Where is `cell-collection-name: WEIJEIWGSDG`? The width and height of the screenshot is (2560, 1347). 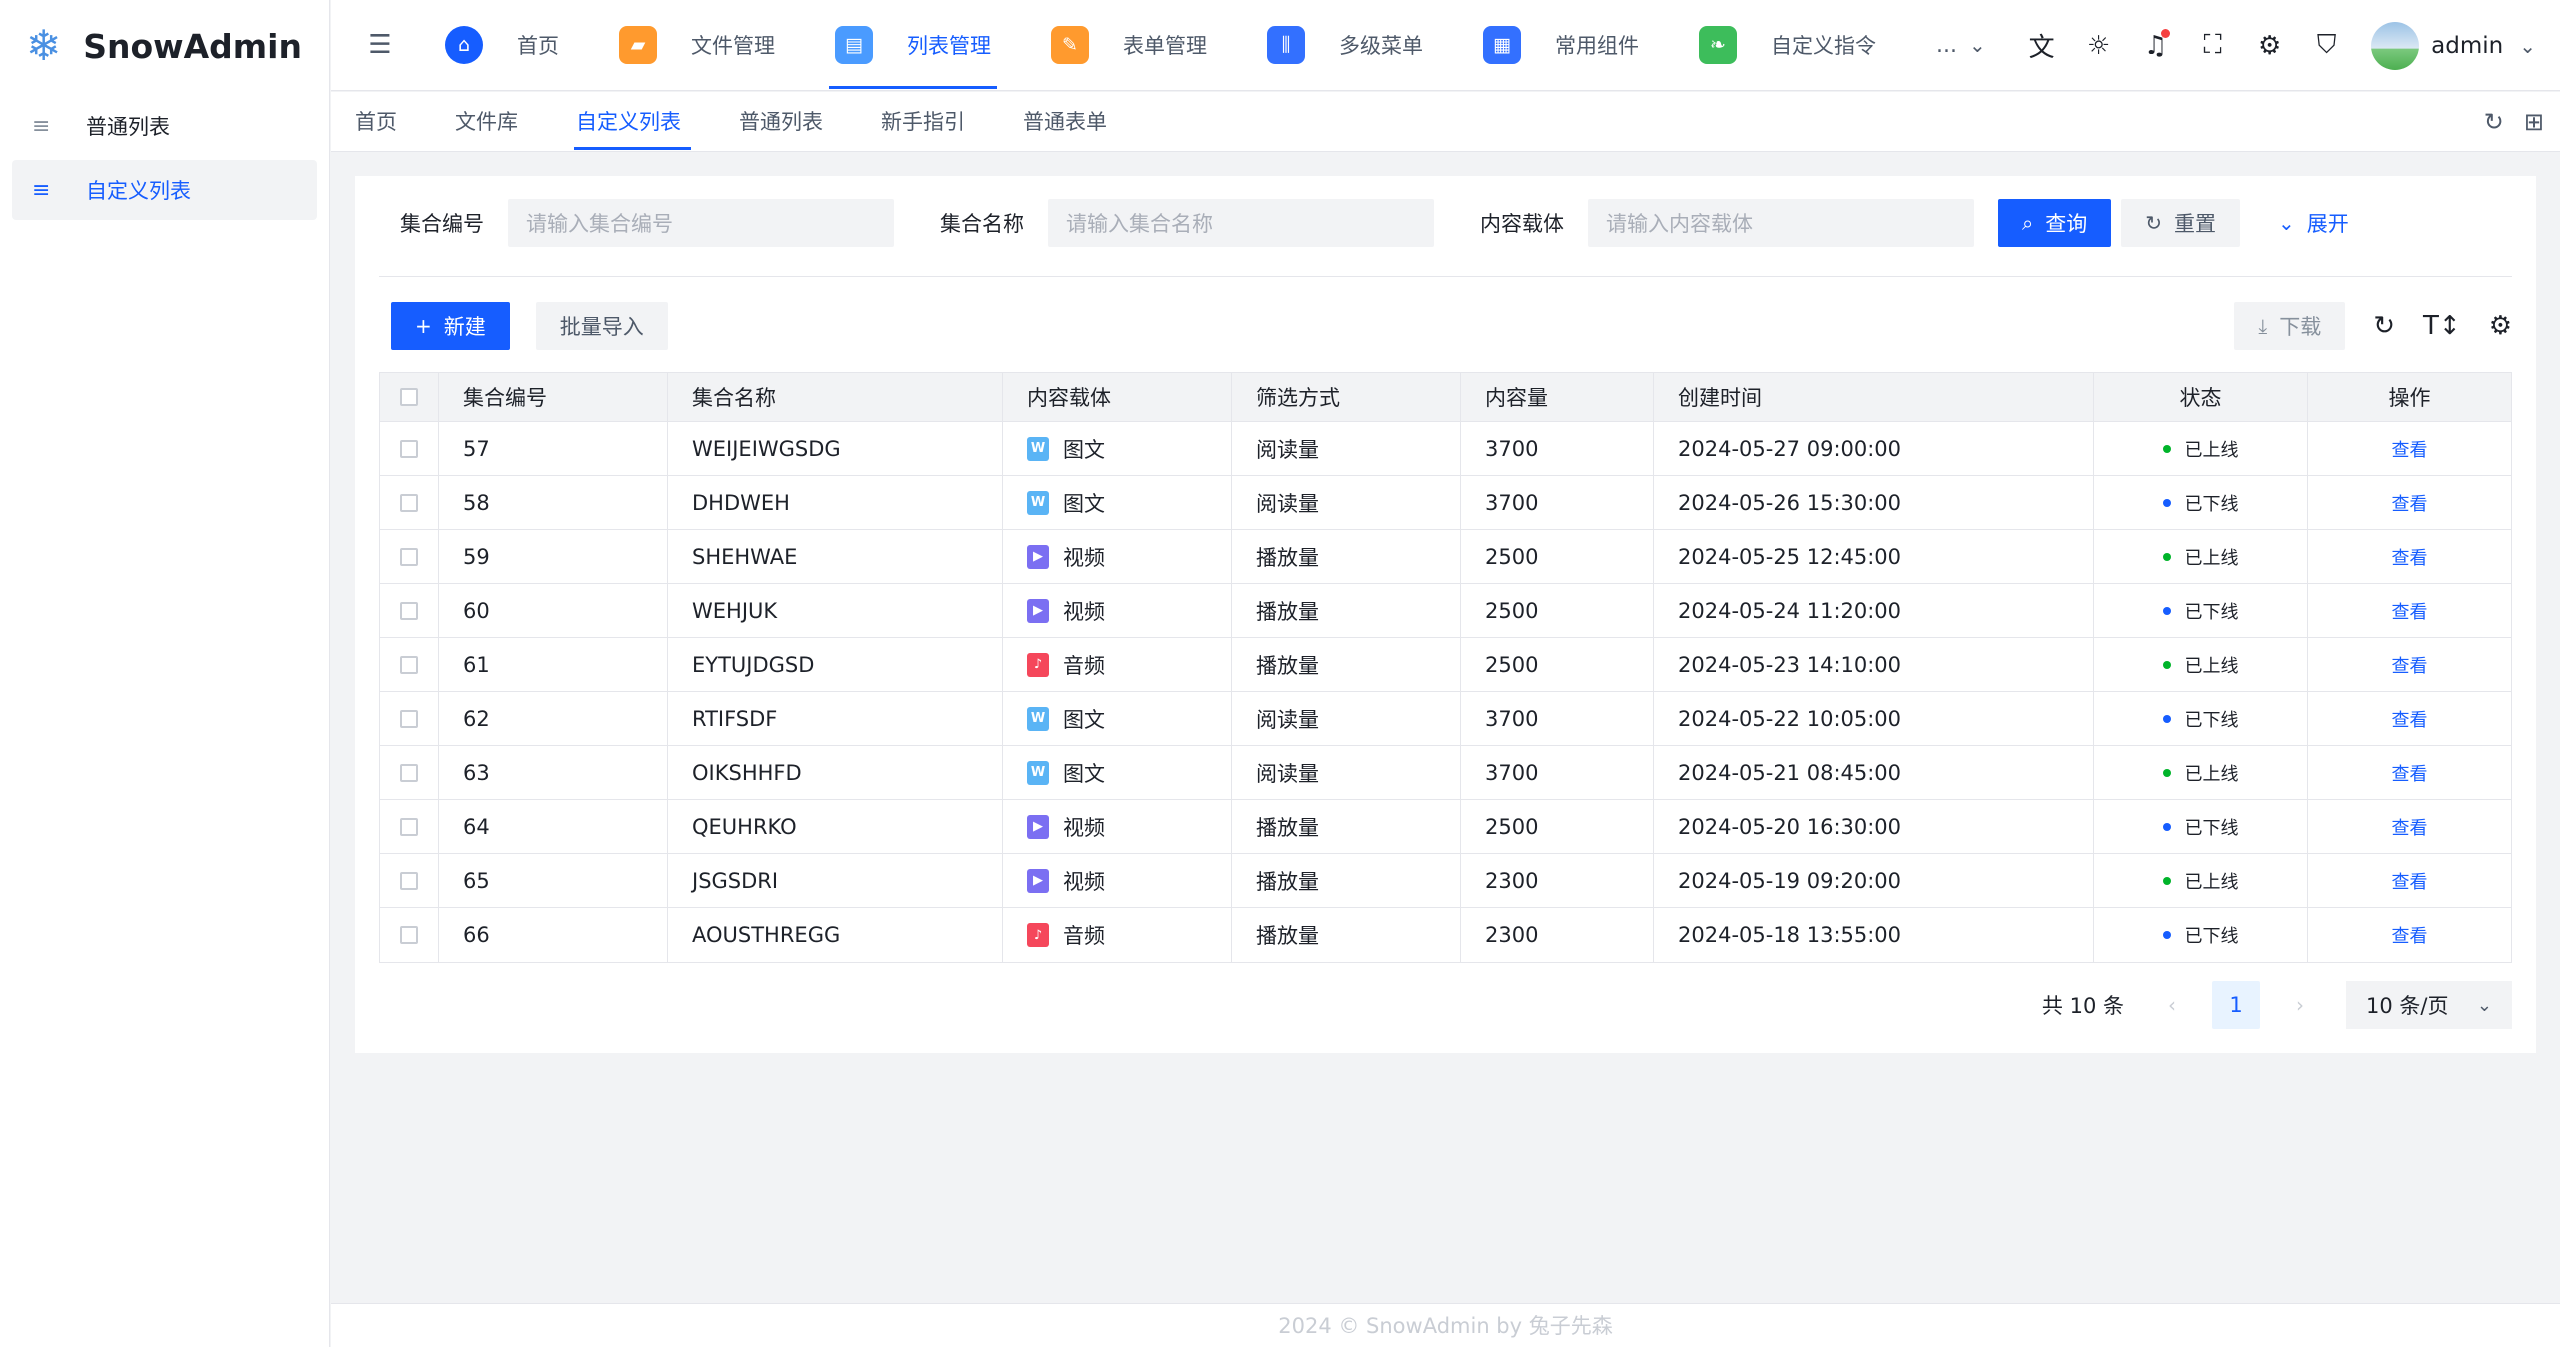
cell-collection-name: WEIJEIWGSDG is located at coordinates (835, 448).